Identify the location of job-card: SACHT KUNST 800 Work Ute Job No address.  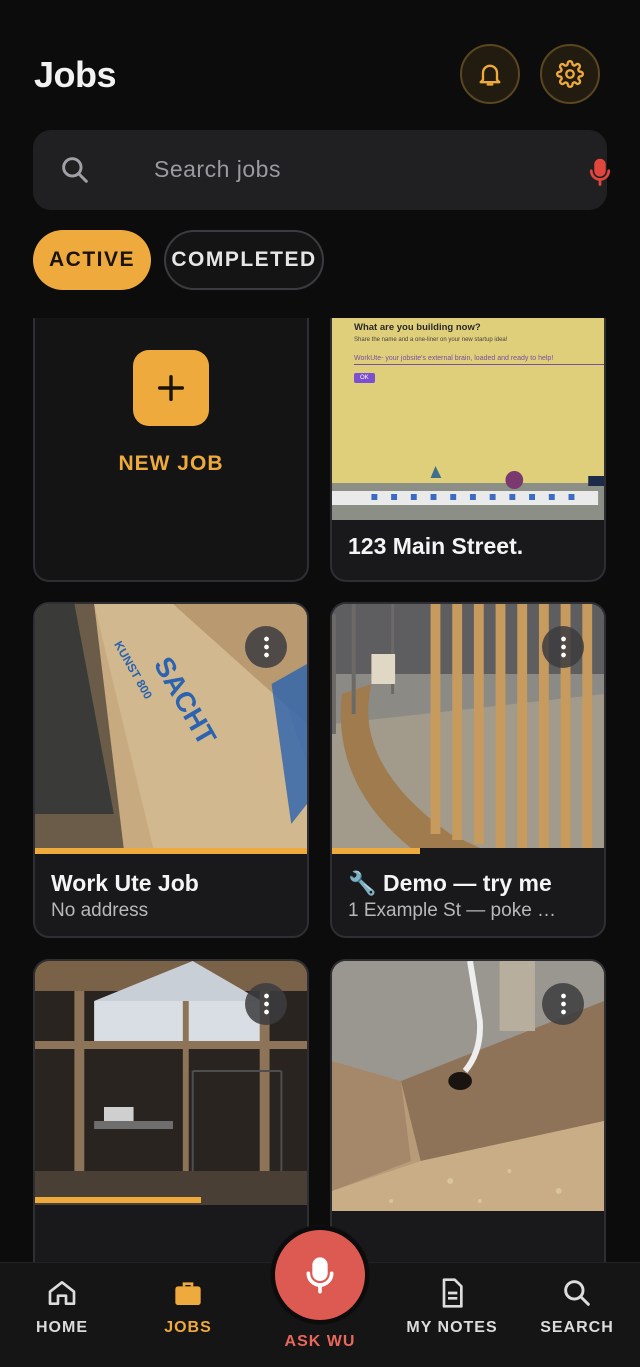
(171, 770).